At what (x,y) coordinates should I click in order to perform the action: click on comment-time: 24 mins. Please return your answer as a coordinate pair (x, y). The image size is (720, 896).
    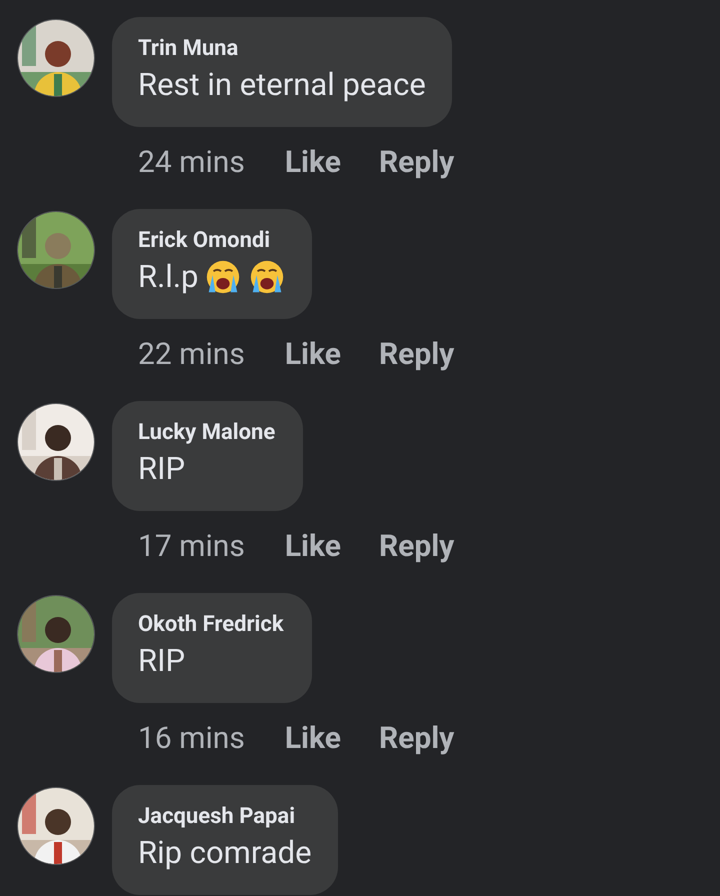
    Looking at the image, I should click on (191, 163).